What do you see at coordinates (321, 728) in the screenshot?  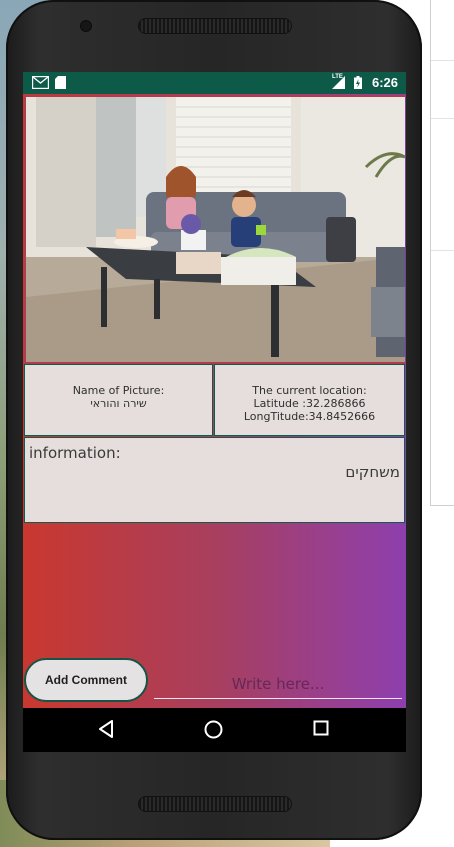 I see `recents-icon` at bounding box center [321, 728].